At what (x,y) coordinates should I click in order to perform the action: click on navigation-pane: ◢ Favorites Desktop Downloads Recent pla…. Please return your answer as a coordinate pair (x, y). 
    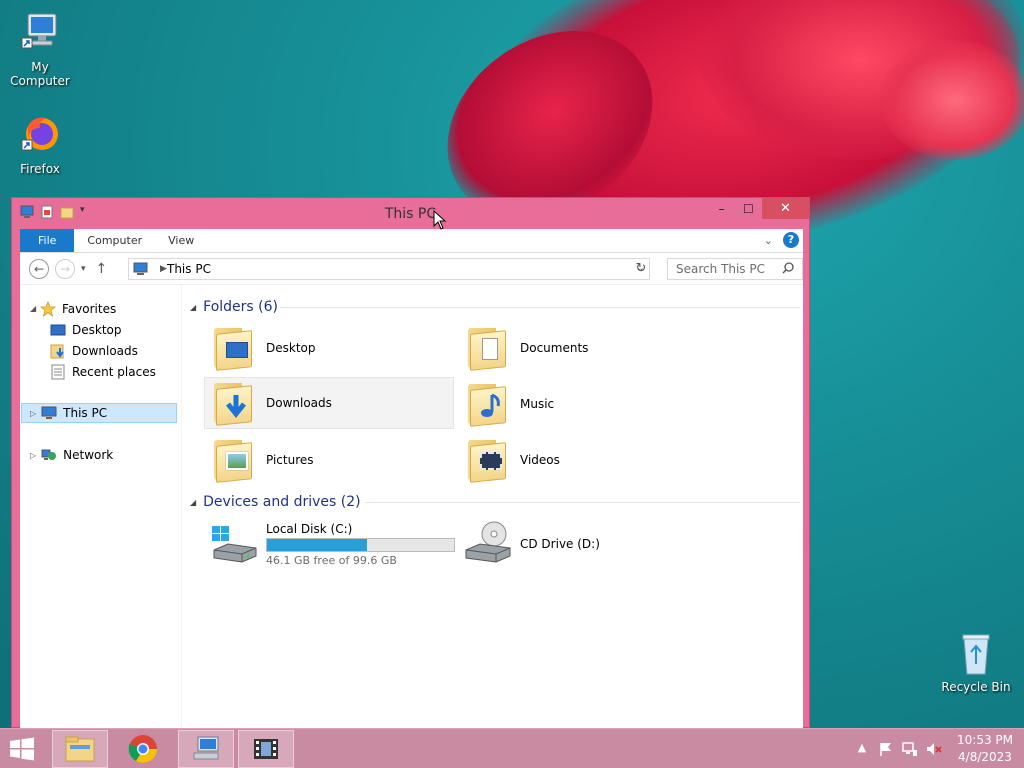
    Looking at the image, I should click on (101, 507).